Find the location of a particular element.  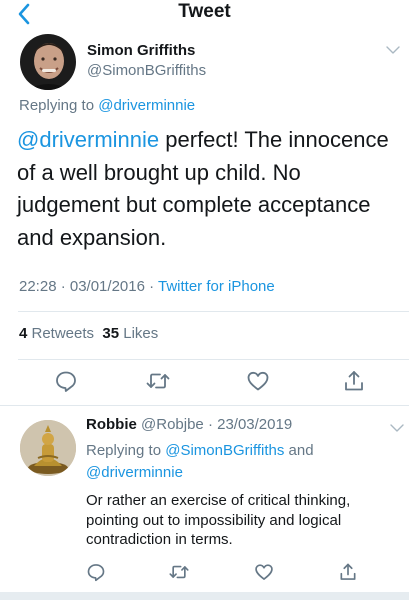

tweet-meta: 22:28 · 03/01/2016 · Twitter for iPhone is located at coordinates (147, 286).